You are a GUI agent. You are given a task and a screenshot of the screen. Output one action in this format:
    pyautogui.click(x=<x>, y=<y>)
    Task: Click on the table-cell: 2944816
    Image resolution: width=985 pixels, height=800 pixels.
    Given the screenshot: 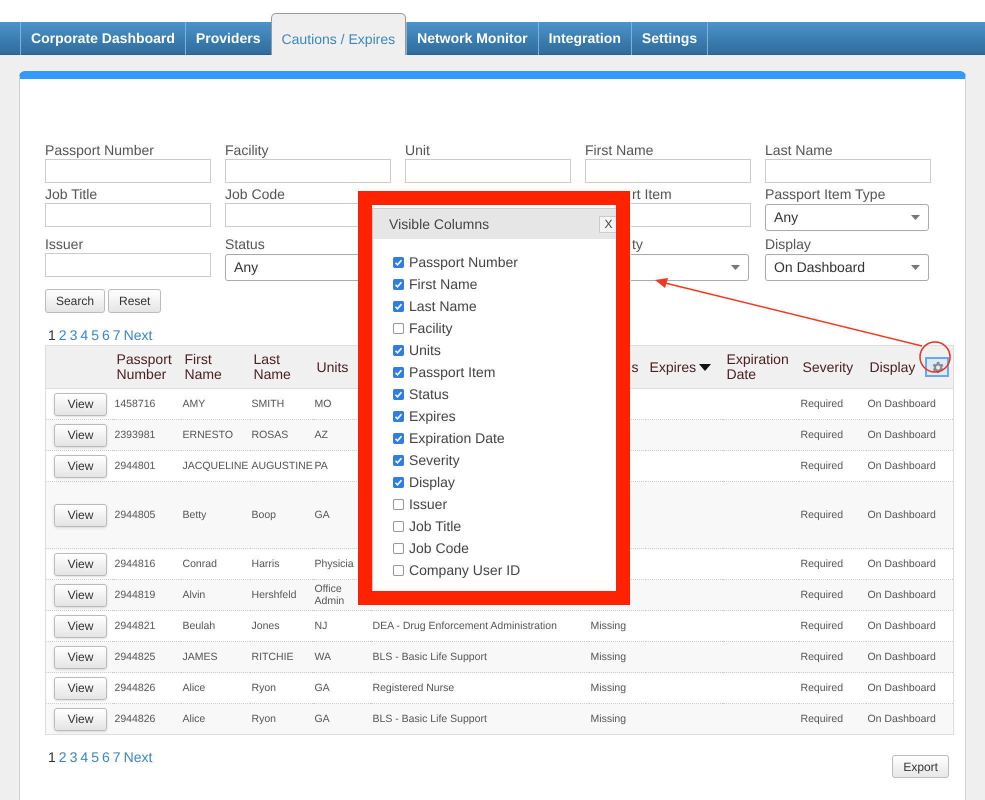 What is the action you would take?
    pyautogui.click(x=135, y=564)
    